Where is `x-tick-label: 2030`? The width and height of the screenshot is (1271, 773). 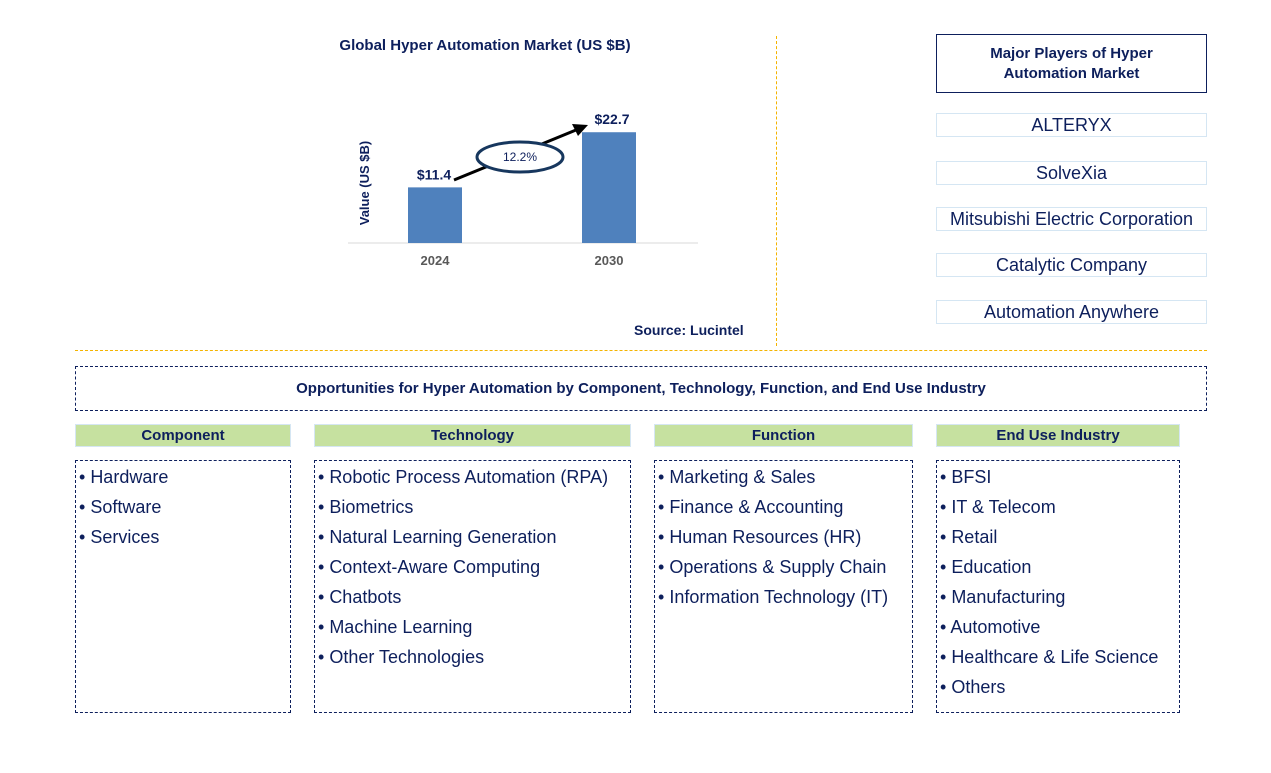
x-tick-label: 2030 is located at coordinates (609, 260).